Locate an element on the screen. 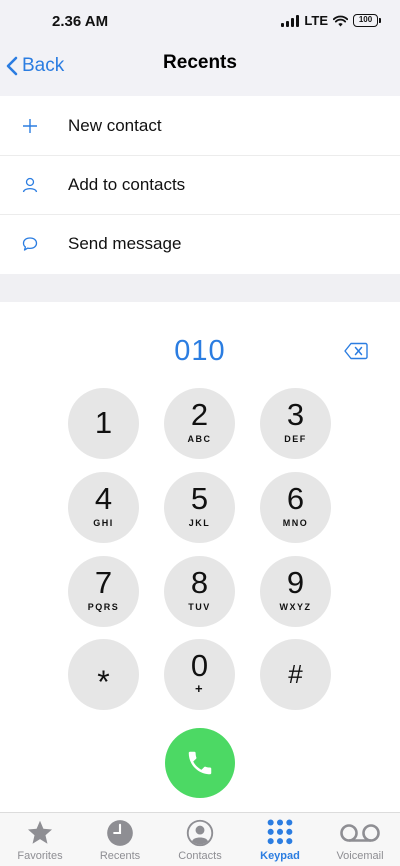 The height and width of the screenshot is (866, 400). tab-label: Keypad is located at coordinates (280, 856).